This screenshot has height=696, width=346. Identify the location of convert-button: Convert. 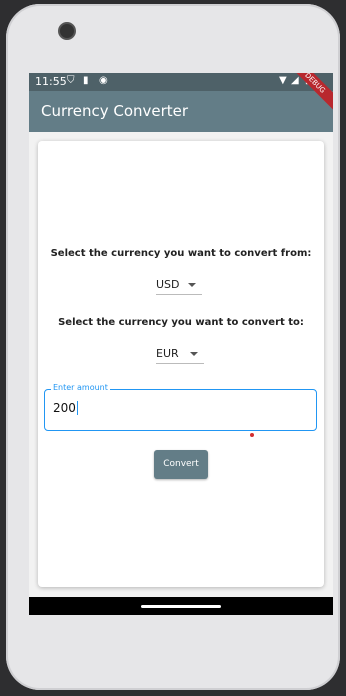
(181, 464).